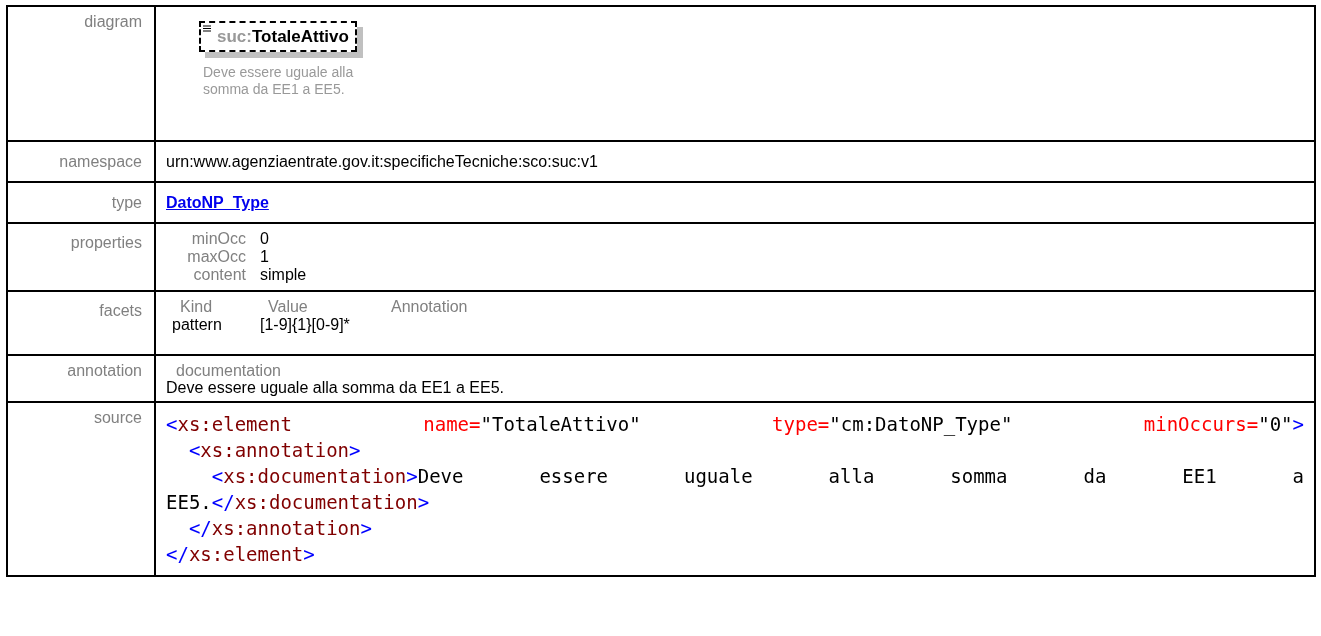  I want to click on property-value: simple, so click(284, 275).